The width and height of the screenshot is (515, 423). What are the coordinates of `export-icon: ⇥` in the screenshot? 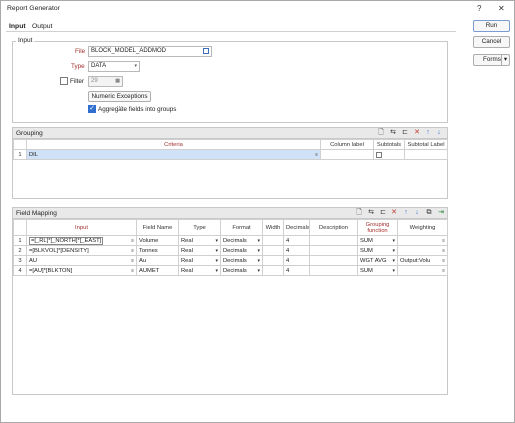 It's located at (441, 213).